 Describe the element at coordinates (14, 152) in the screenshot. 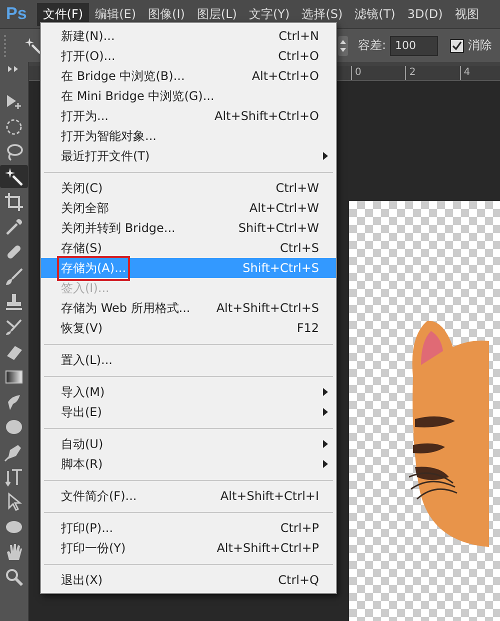

I see `lasso-tool-icon` at that location.